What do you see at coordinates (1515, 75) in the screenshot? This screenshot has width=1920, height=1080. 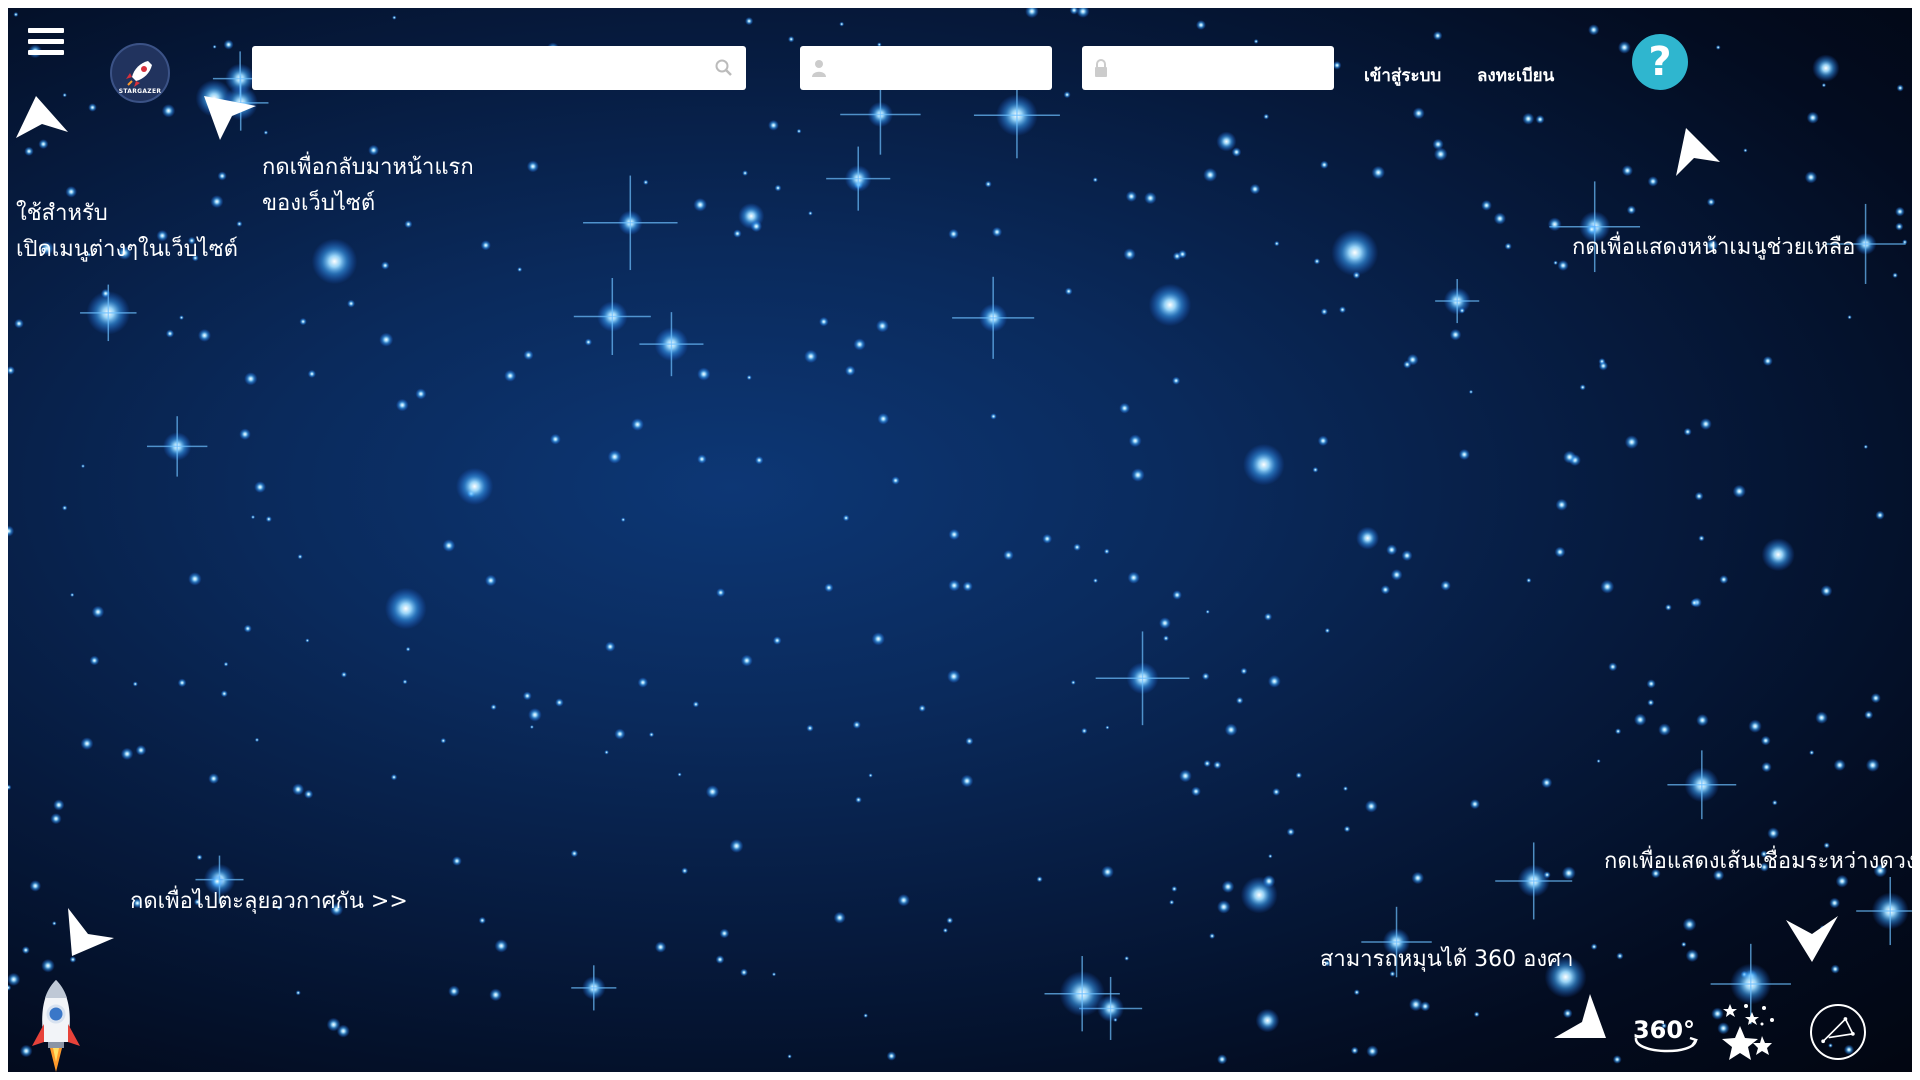 I see `register-link: ลงทะเบียน` at bounding box center [1515, 75].